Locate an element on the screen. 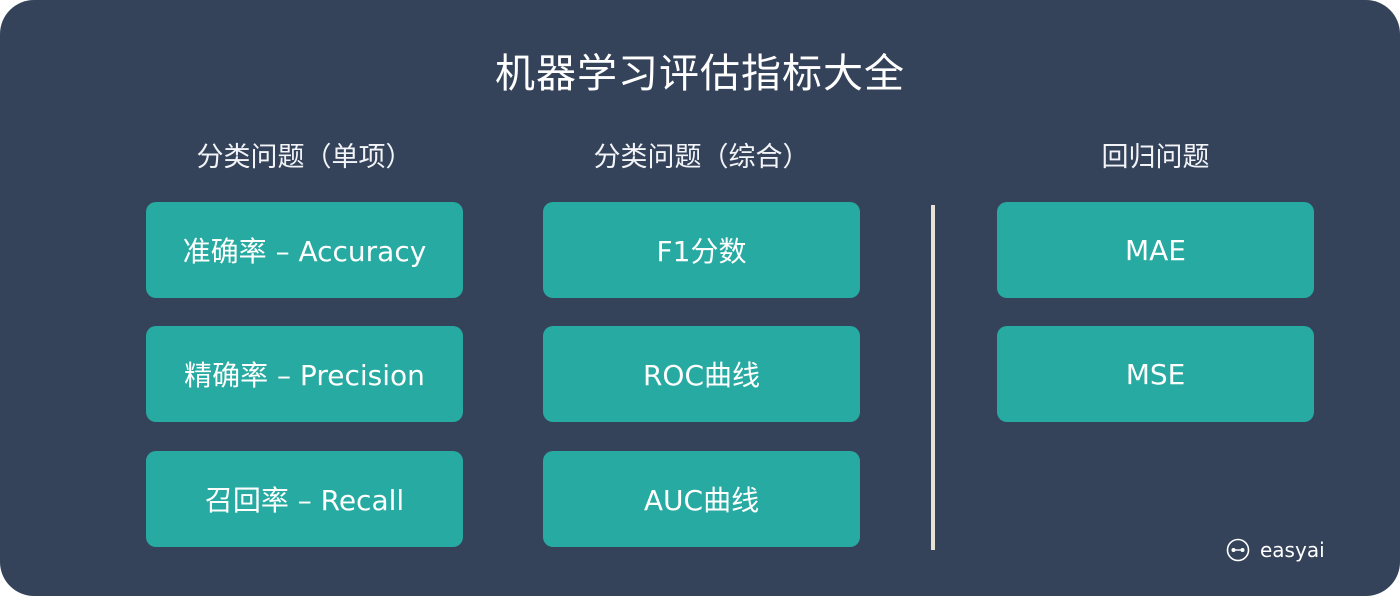 This screenshot has height=596, width=1400. metric-card-roc-curve: ROC曲线 is located at coordinates (701, 374).